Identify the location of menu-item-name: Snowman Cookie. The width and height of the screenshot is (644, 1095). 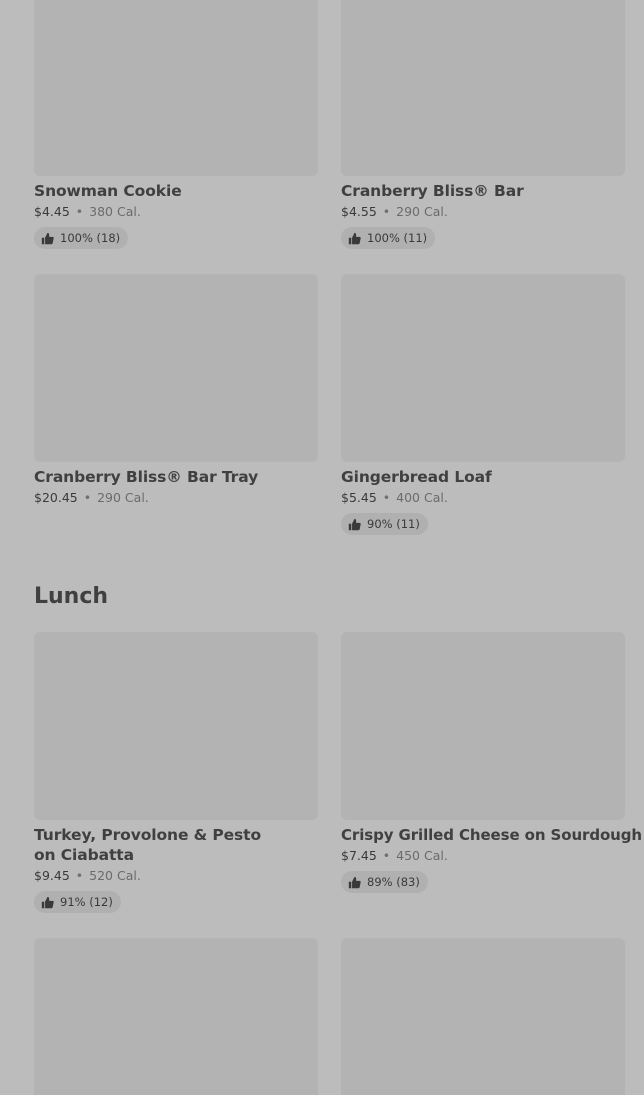
(108, 191).